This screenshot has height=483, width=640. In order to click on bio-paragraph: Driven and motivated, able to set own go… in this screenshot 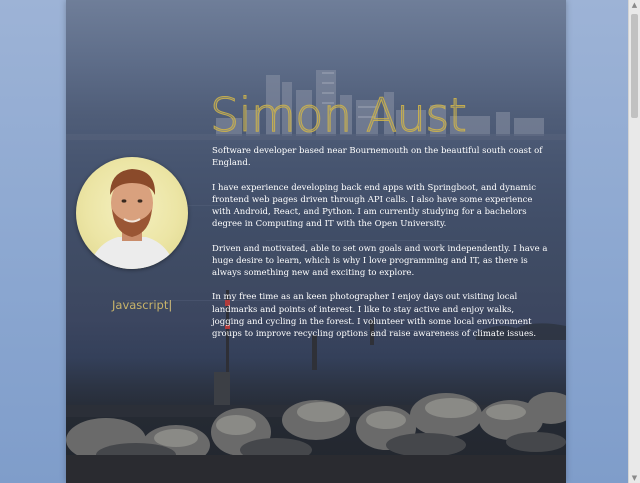, I will do `click(380, 260)`.